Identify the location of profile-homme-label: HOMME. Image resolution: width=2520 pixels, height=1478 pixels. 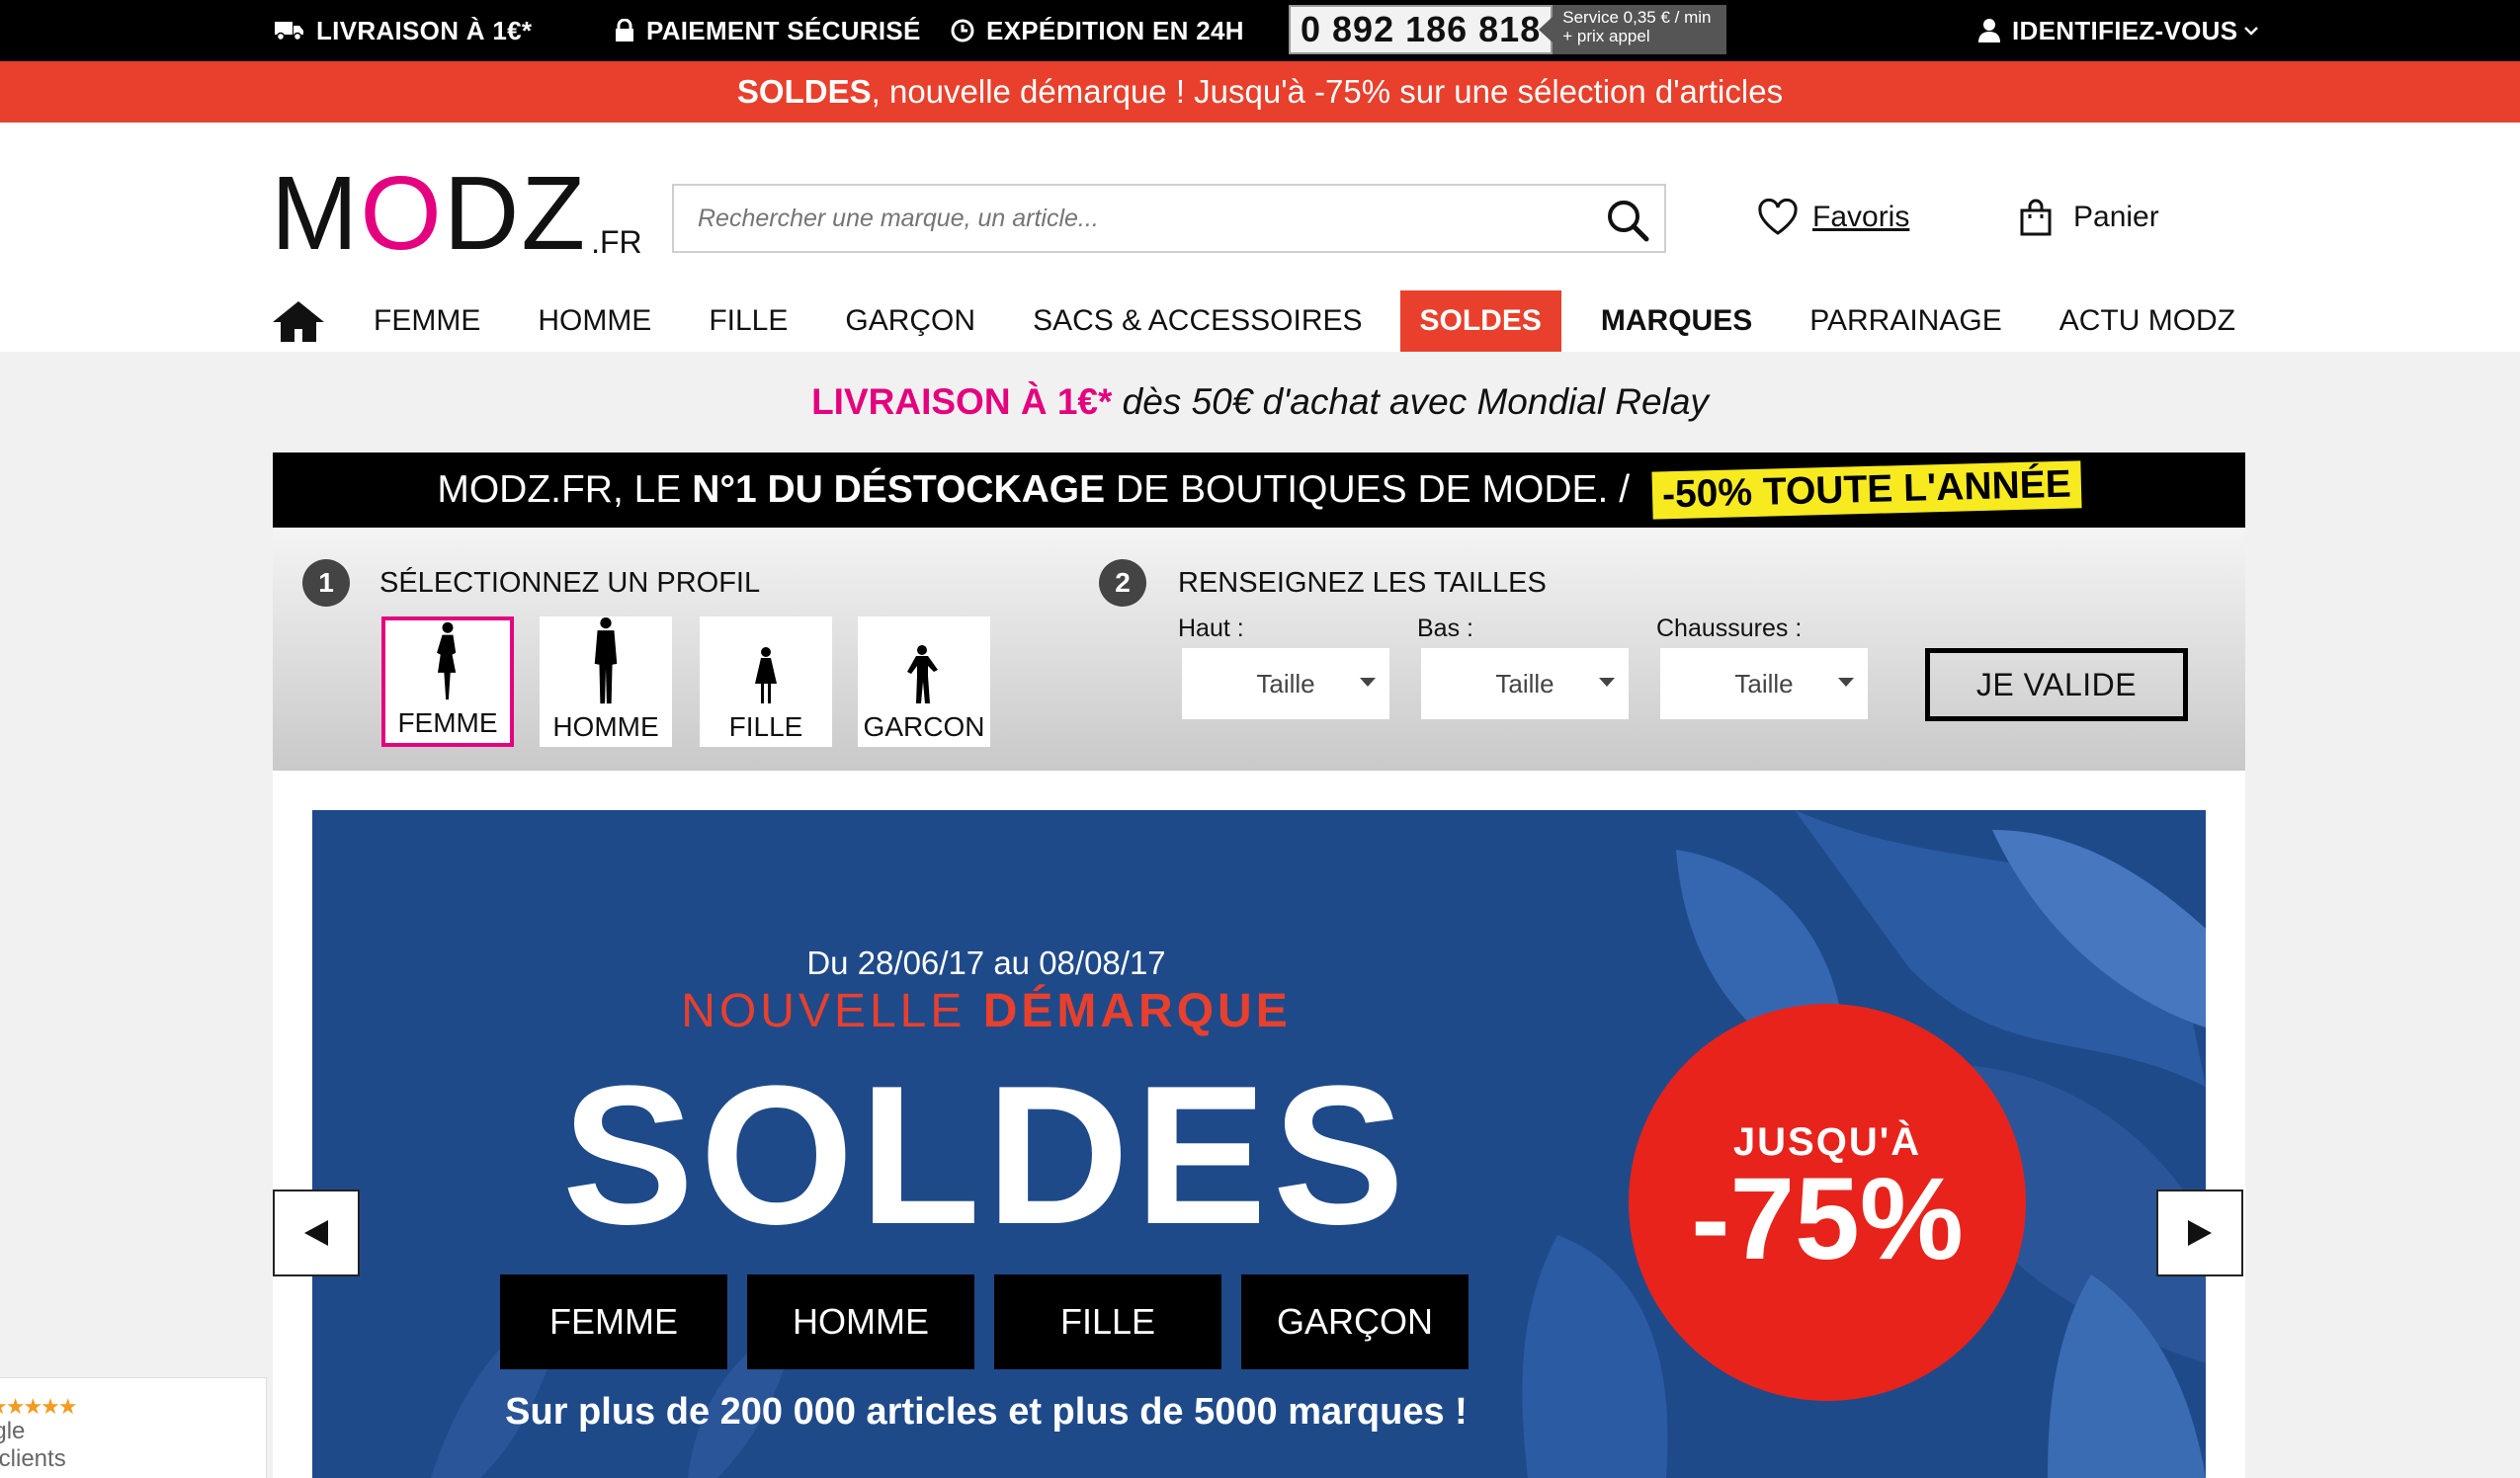
(605, 726).